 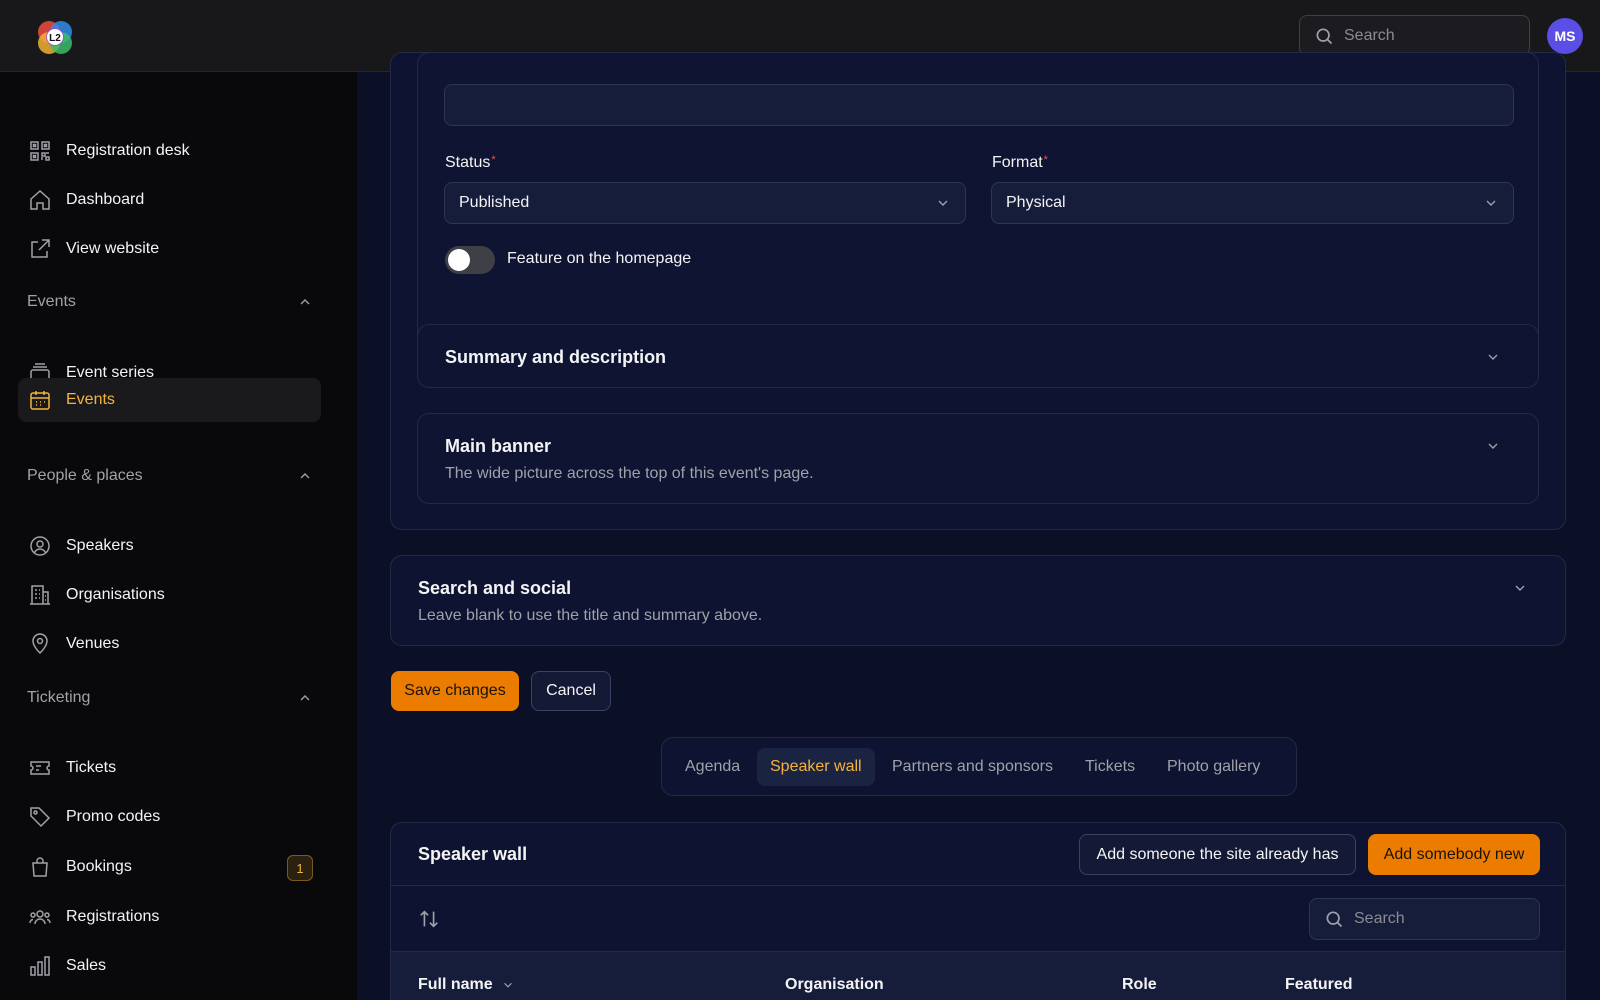 I want to click on column-full-name-label: Full name, so click(x=455, y=984).